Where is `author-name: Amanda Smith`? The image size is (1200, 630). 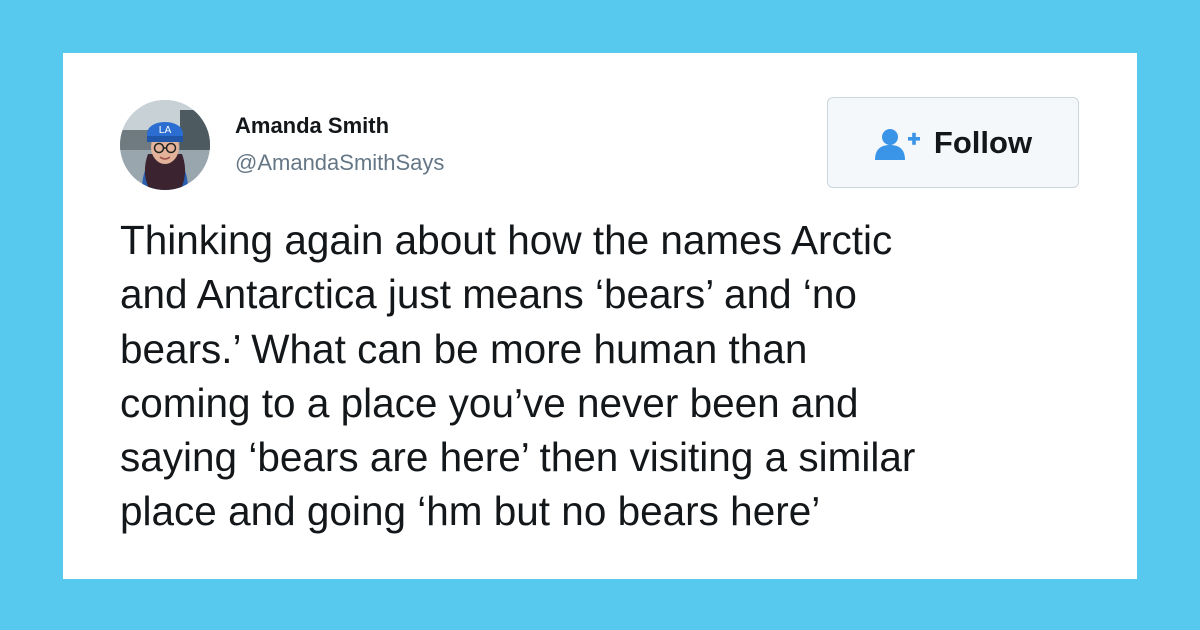
author-name: Amanda Smith is located at coordinates (312, 126).